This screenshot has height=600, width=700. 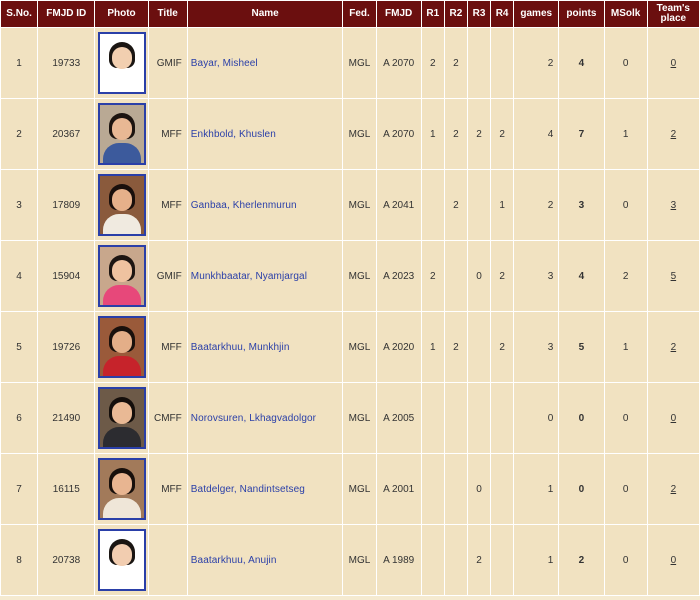 I want to click on photo-shoulders, so click(x=121, y=508).